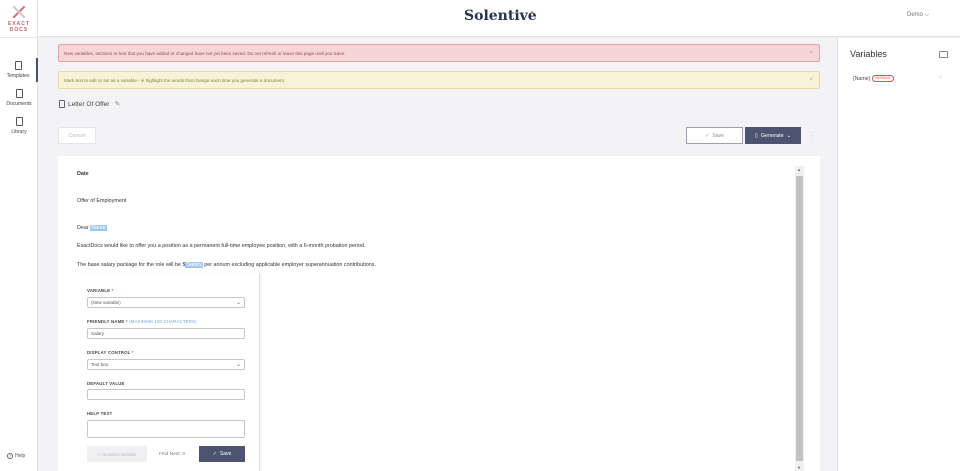 This screenshot has width=960, height=471. What do you see at coordinates (106, 383) in the screenshot?
I see `default-value-label: DEFAULT VALUE` at bounding box center [106, 383].